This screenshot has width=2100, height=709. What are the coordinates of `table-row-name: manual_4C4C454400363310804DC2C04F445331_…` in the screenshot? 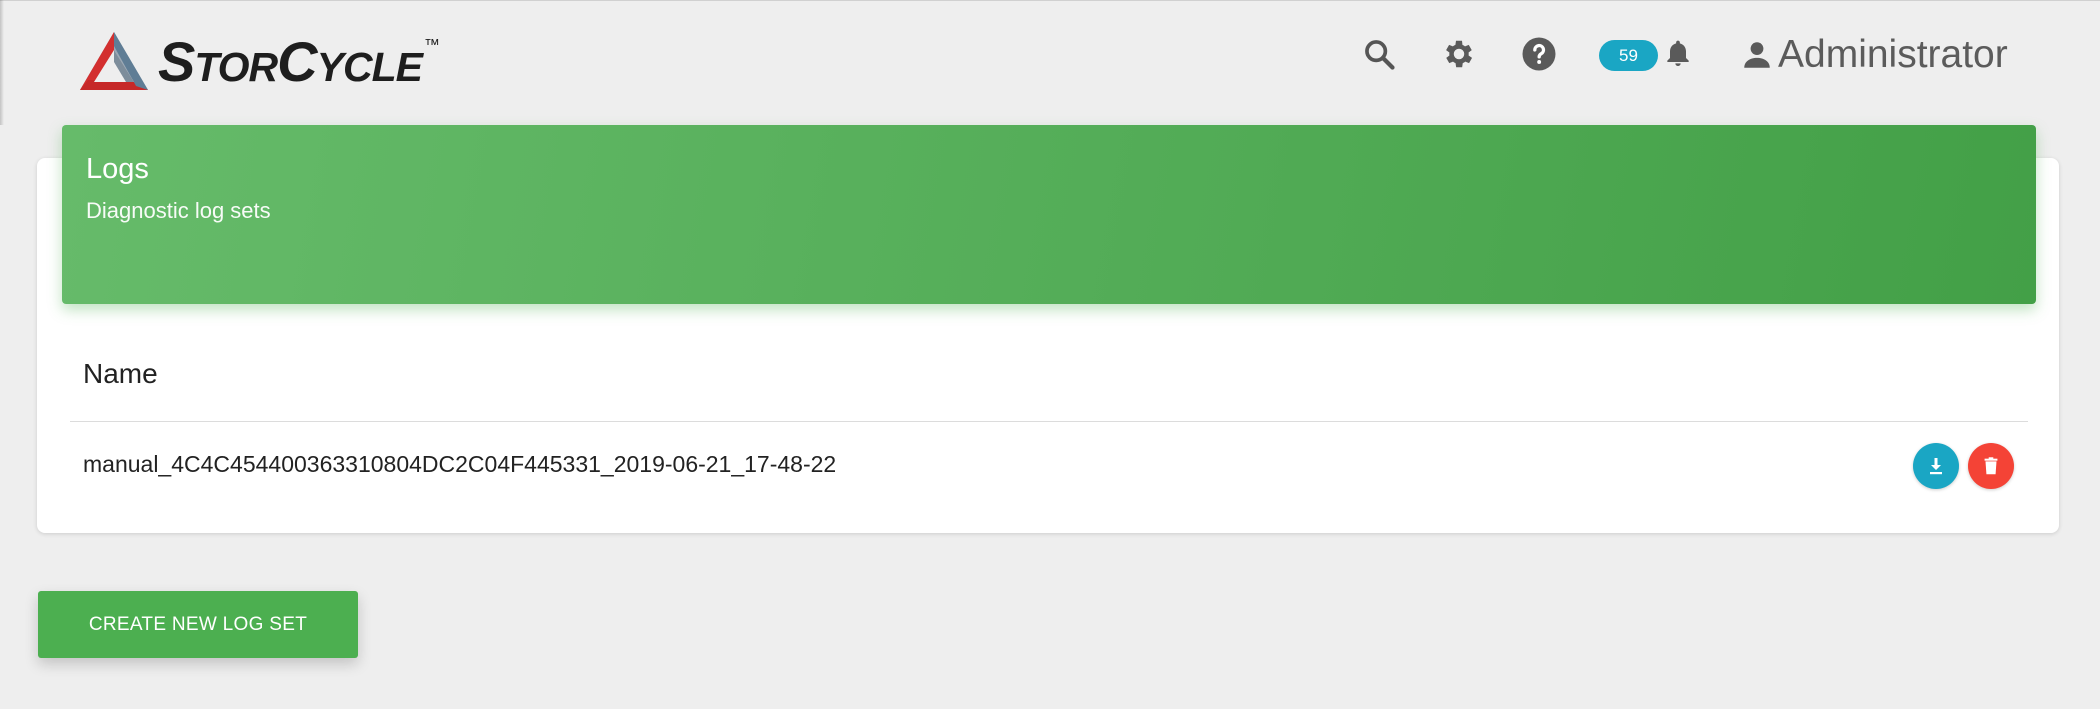 It's located at (460, 464).